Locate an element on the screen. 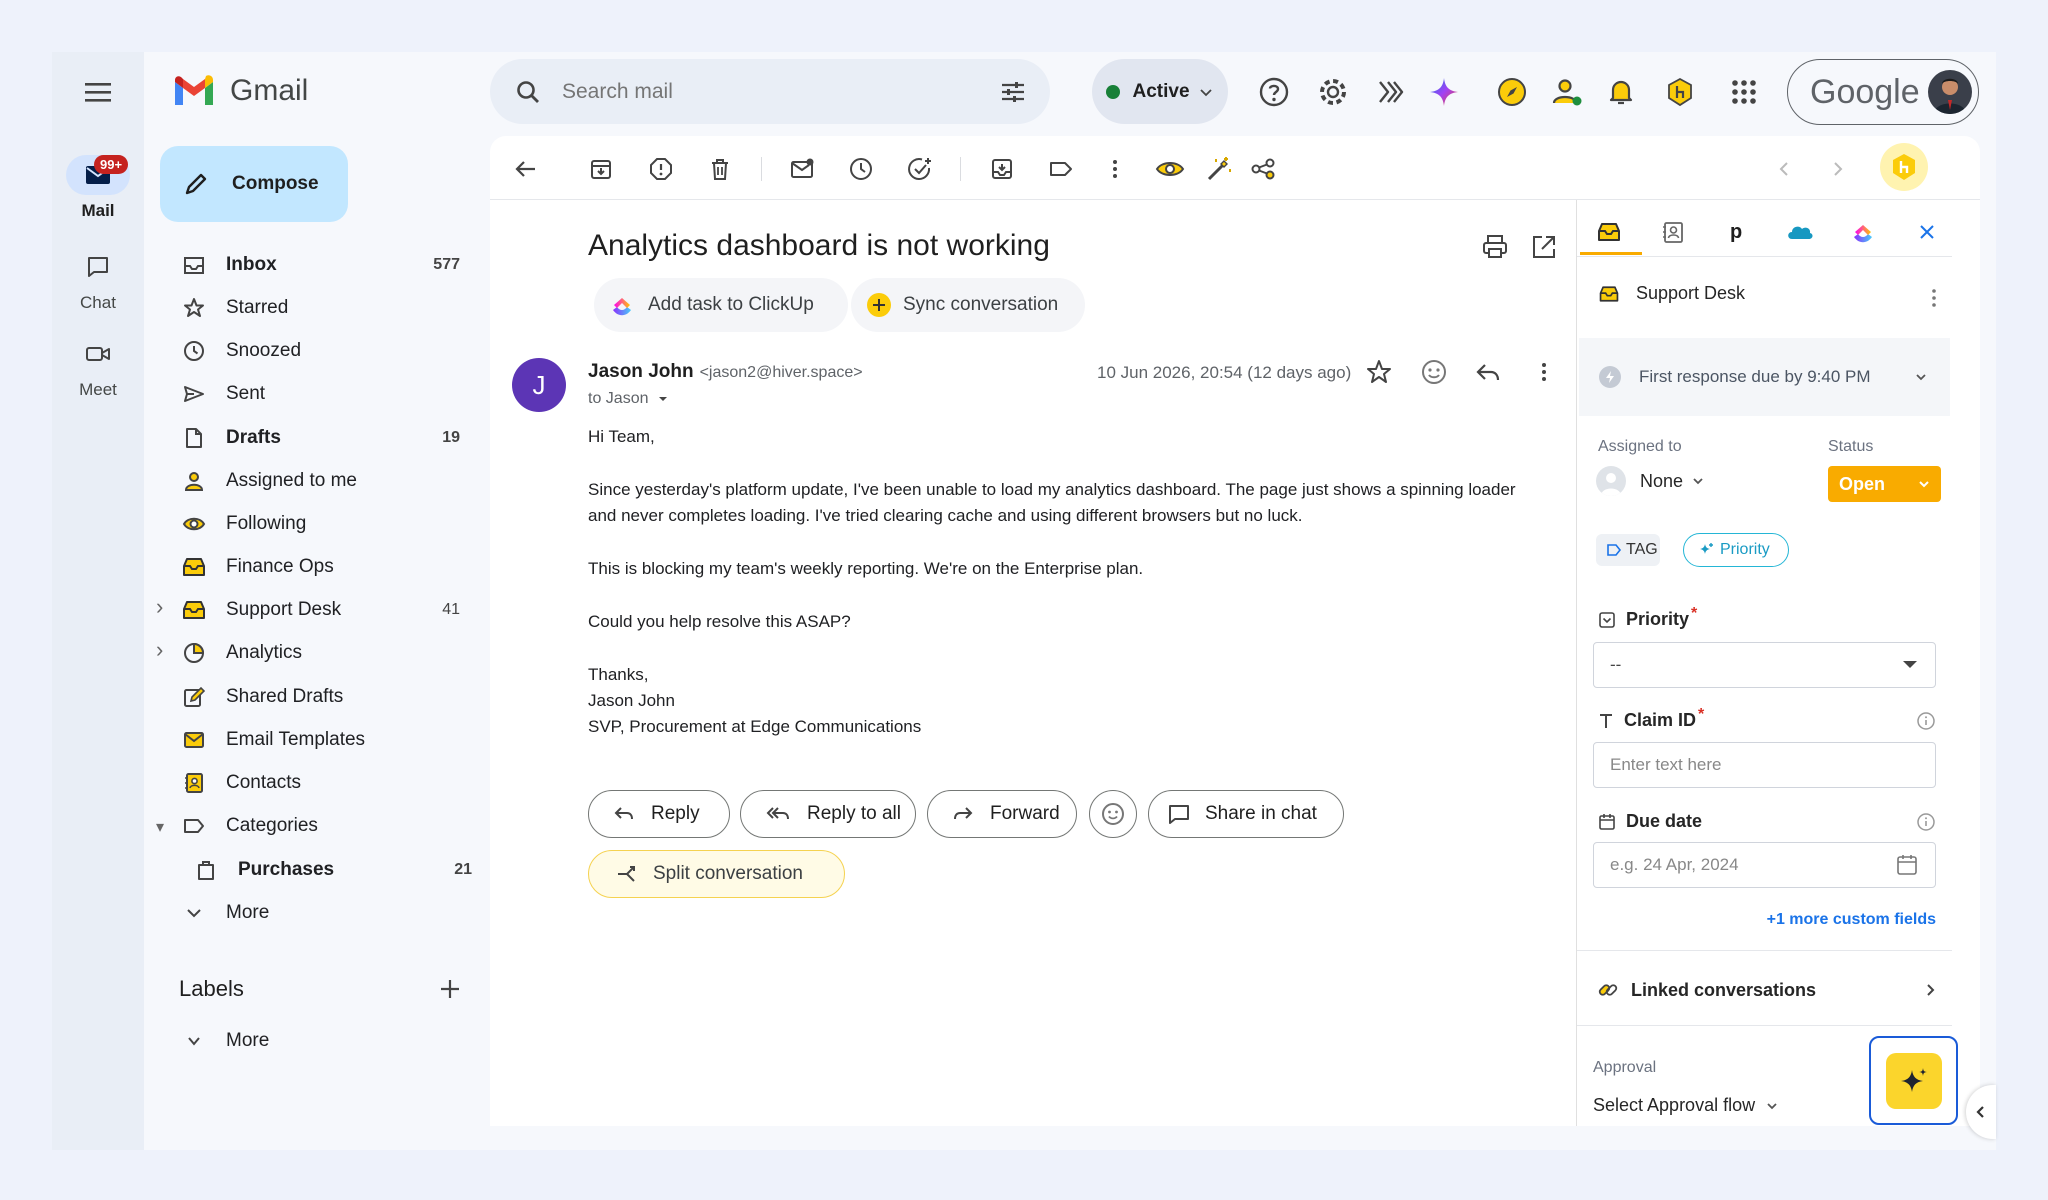 The width and height of the screenshot is (2048, 1200). nav-item-support-desk: Support Desk 41 is located at coordinates (318, 610).